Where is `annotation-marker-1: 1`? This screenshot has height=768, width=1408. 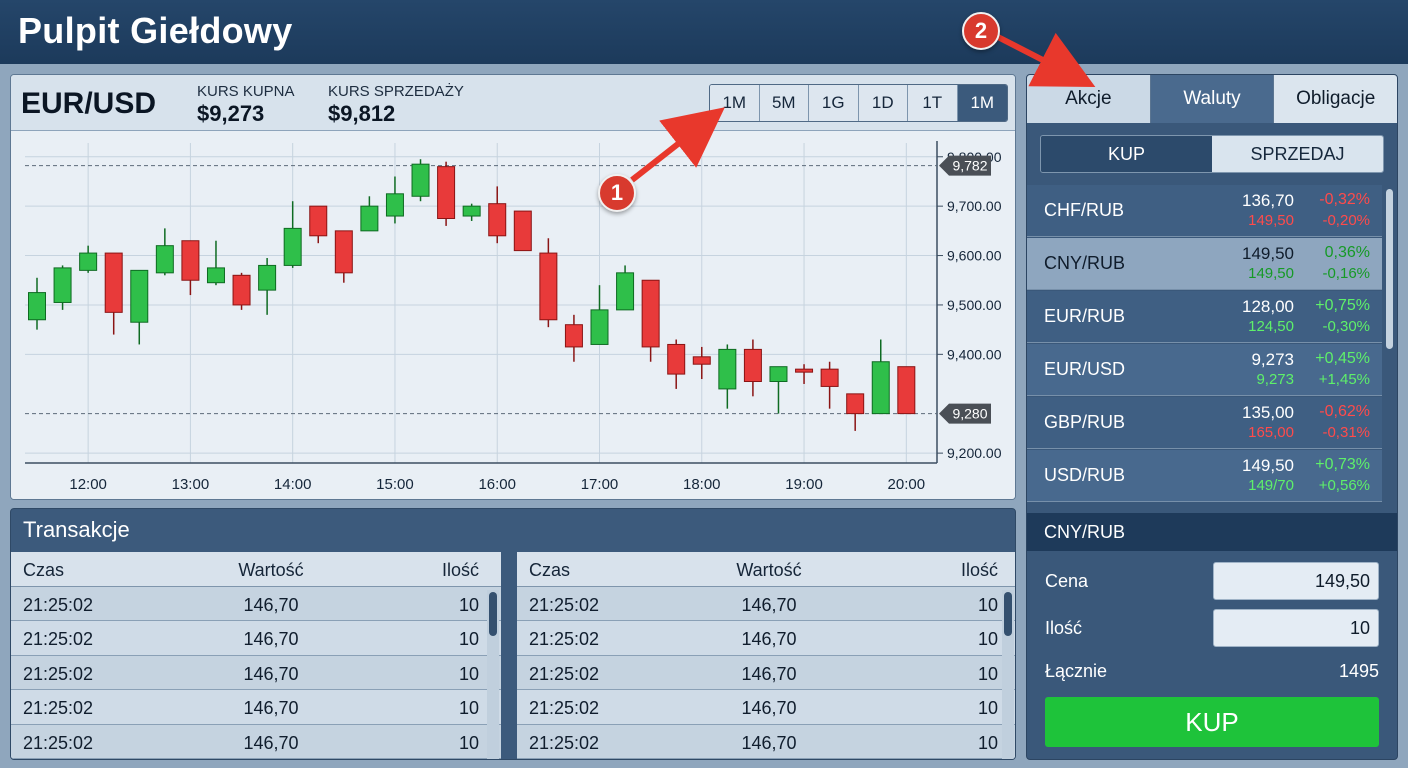
annotation-marker-1: 1 is located at coordinates (617, 193).